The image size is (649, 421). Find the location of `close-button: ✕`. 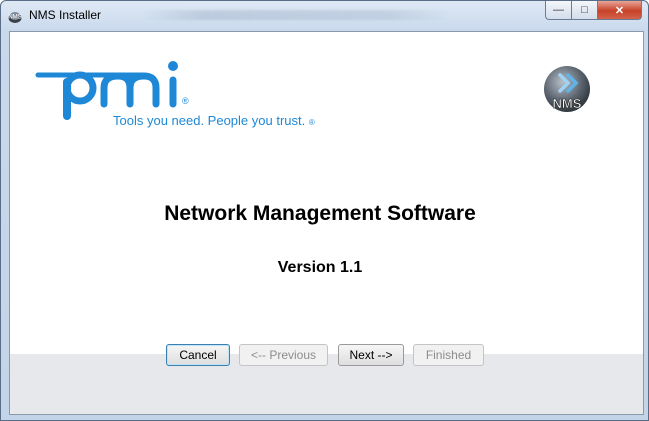

close-button: ✕ is located at coordinates (620, 10).